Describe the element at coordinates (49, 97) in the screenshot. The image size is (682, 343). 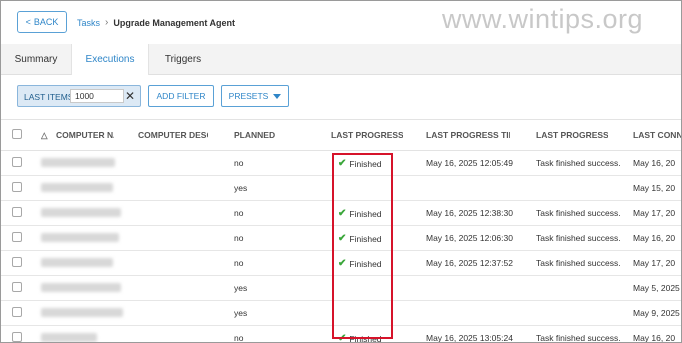
I see `last-items-label: LAST ITEMS` at that location.